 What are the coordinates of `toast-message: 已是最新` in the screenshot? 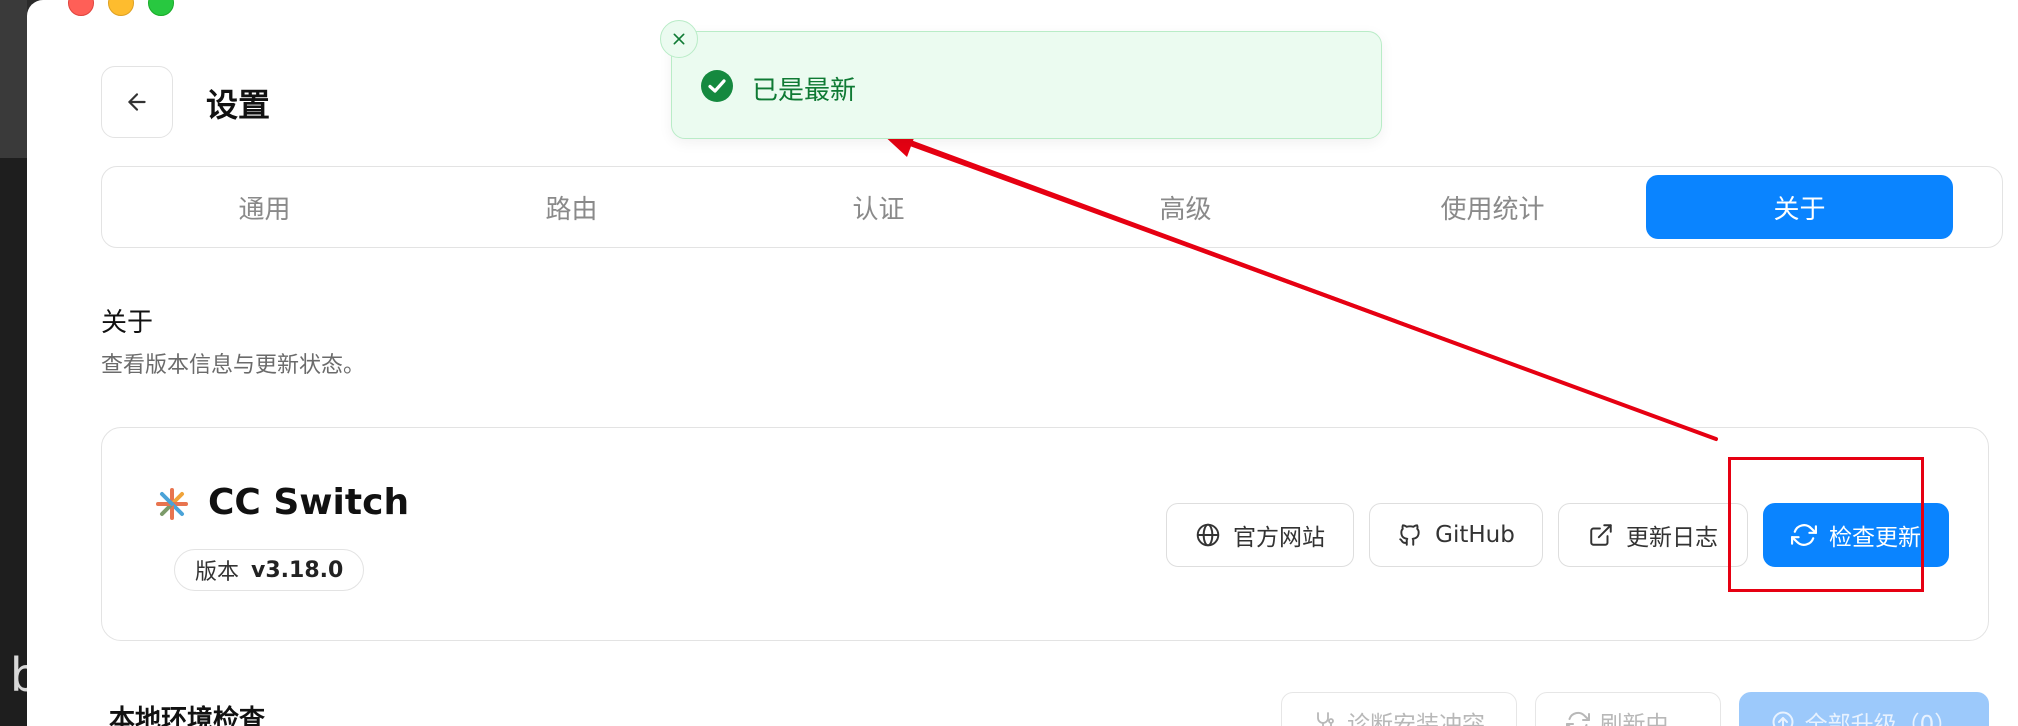 It's located at (804, 91).